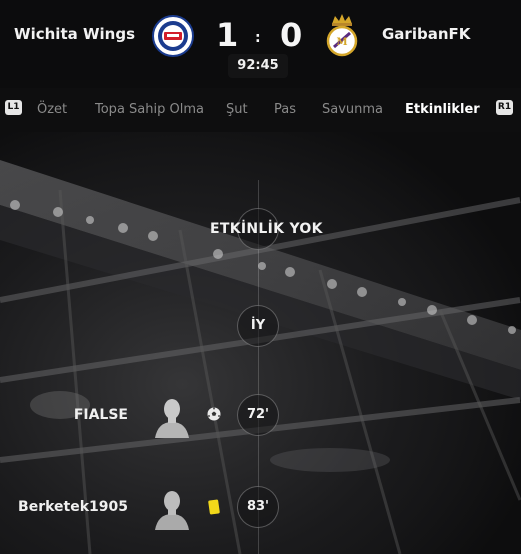 This screenshot has width=521, height=554. I want to click on away-score: 0, so click(291, 35).